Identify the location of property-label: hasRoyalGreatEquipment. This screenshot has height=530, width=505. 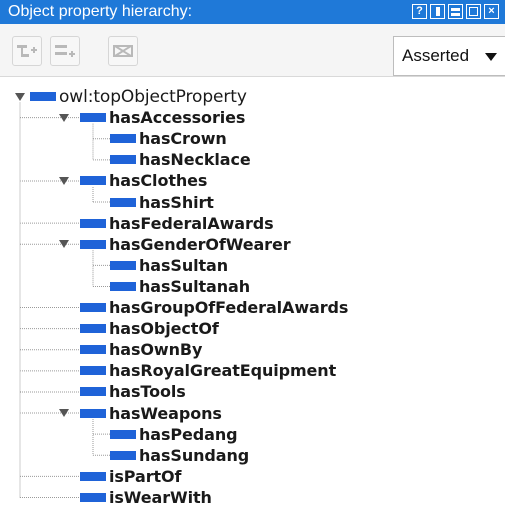
(223, 371).